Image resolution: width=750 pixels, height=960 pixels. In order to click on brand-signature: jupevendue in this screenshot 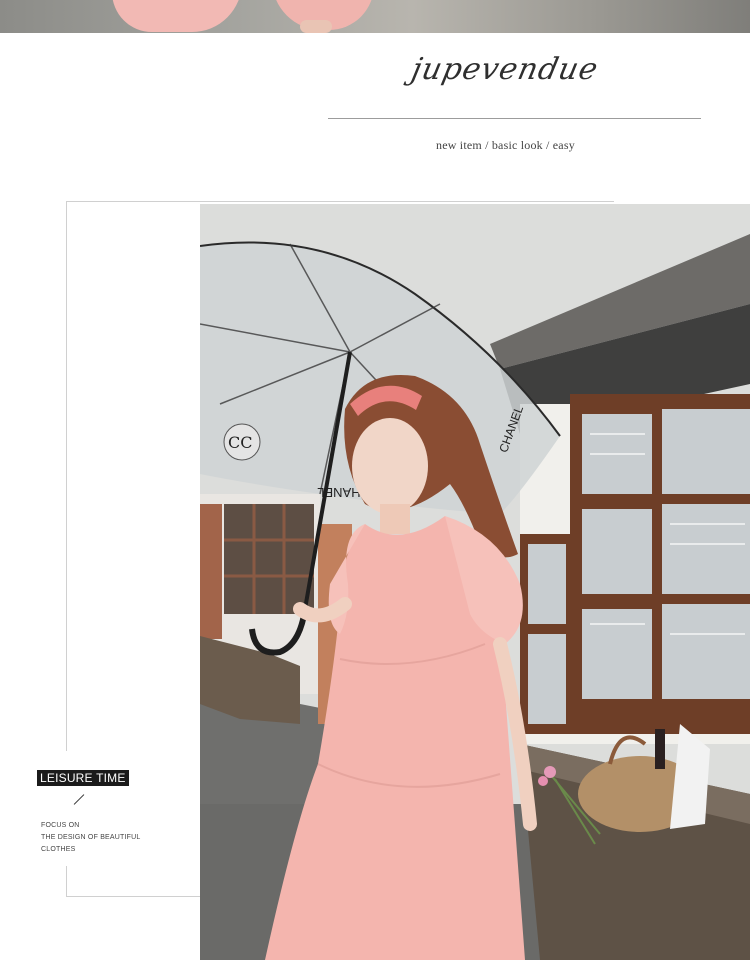, I will do `click(505, 69)`.